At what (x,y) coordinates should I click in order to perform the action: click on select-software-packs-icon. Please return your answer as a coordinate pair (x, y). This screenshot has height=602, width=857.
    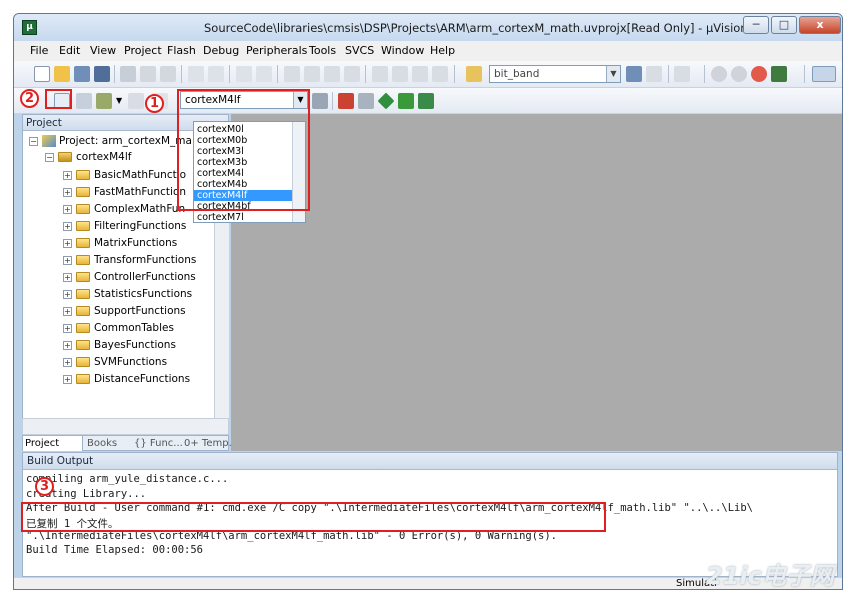
    Looking at the image, I should click on (406, 101).